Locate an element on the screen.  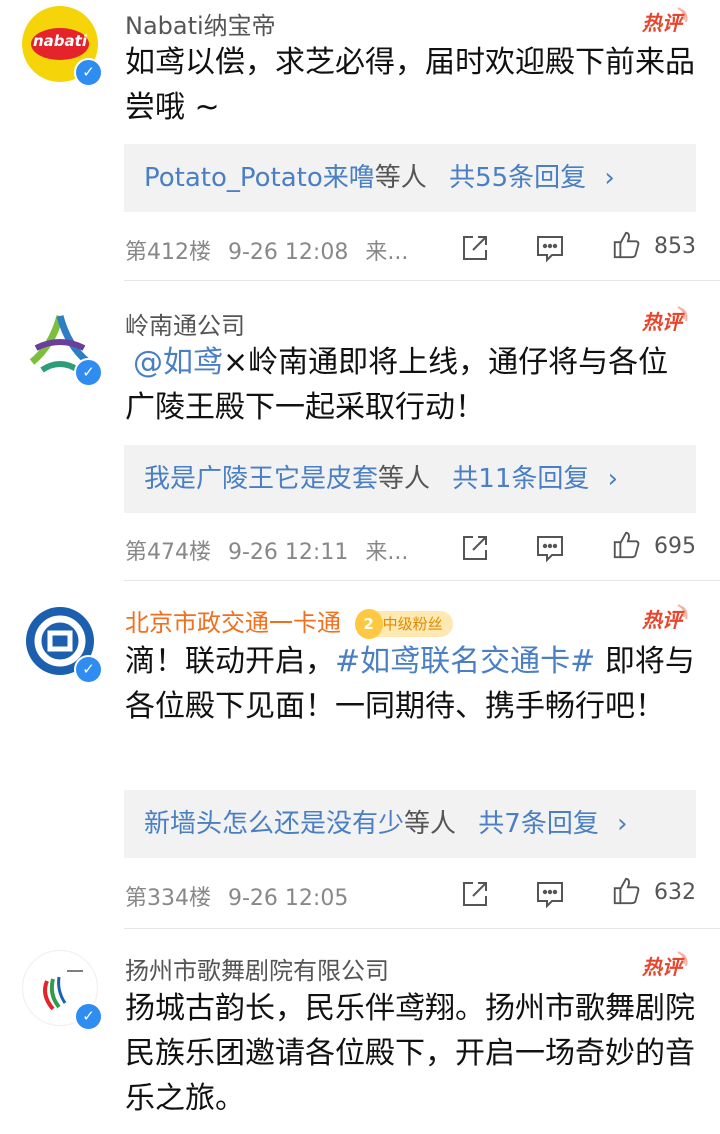
mention-link: @如鸢 is located at coordinates (174, 362).